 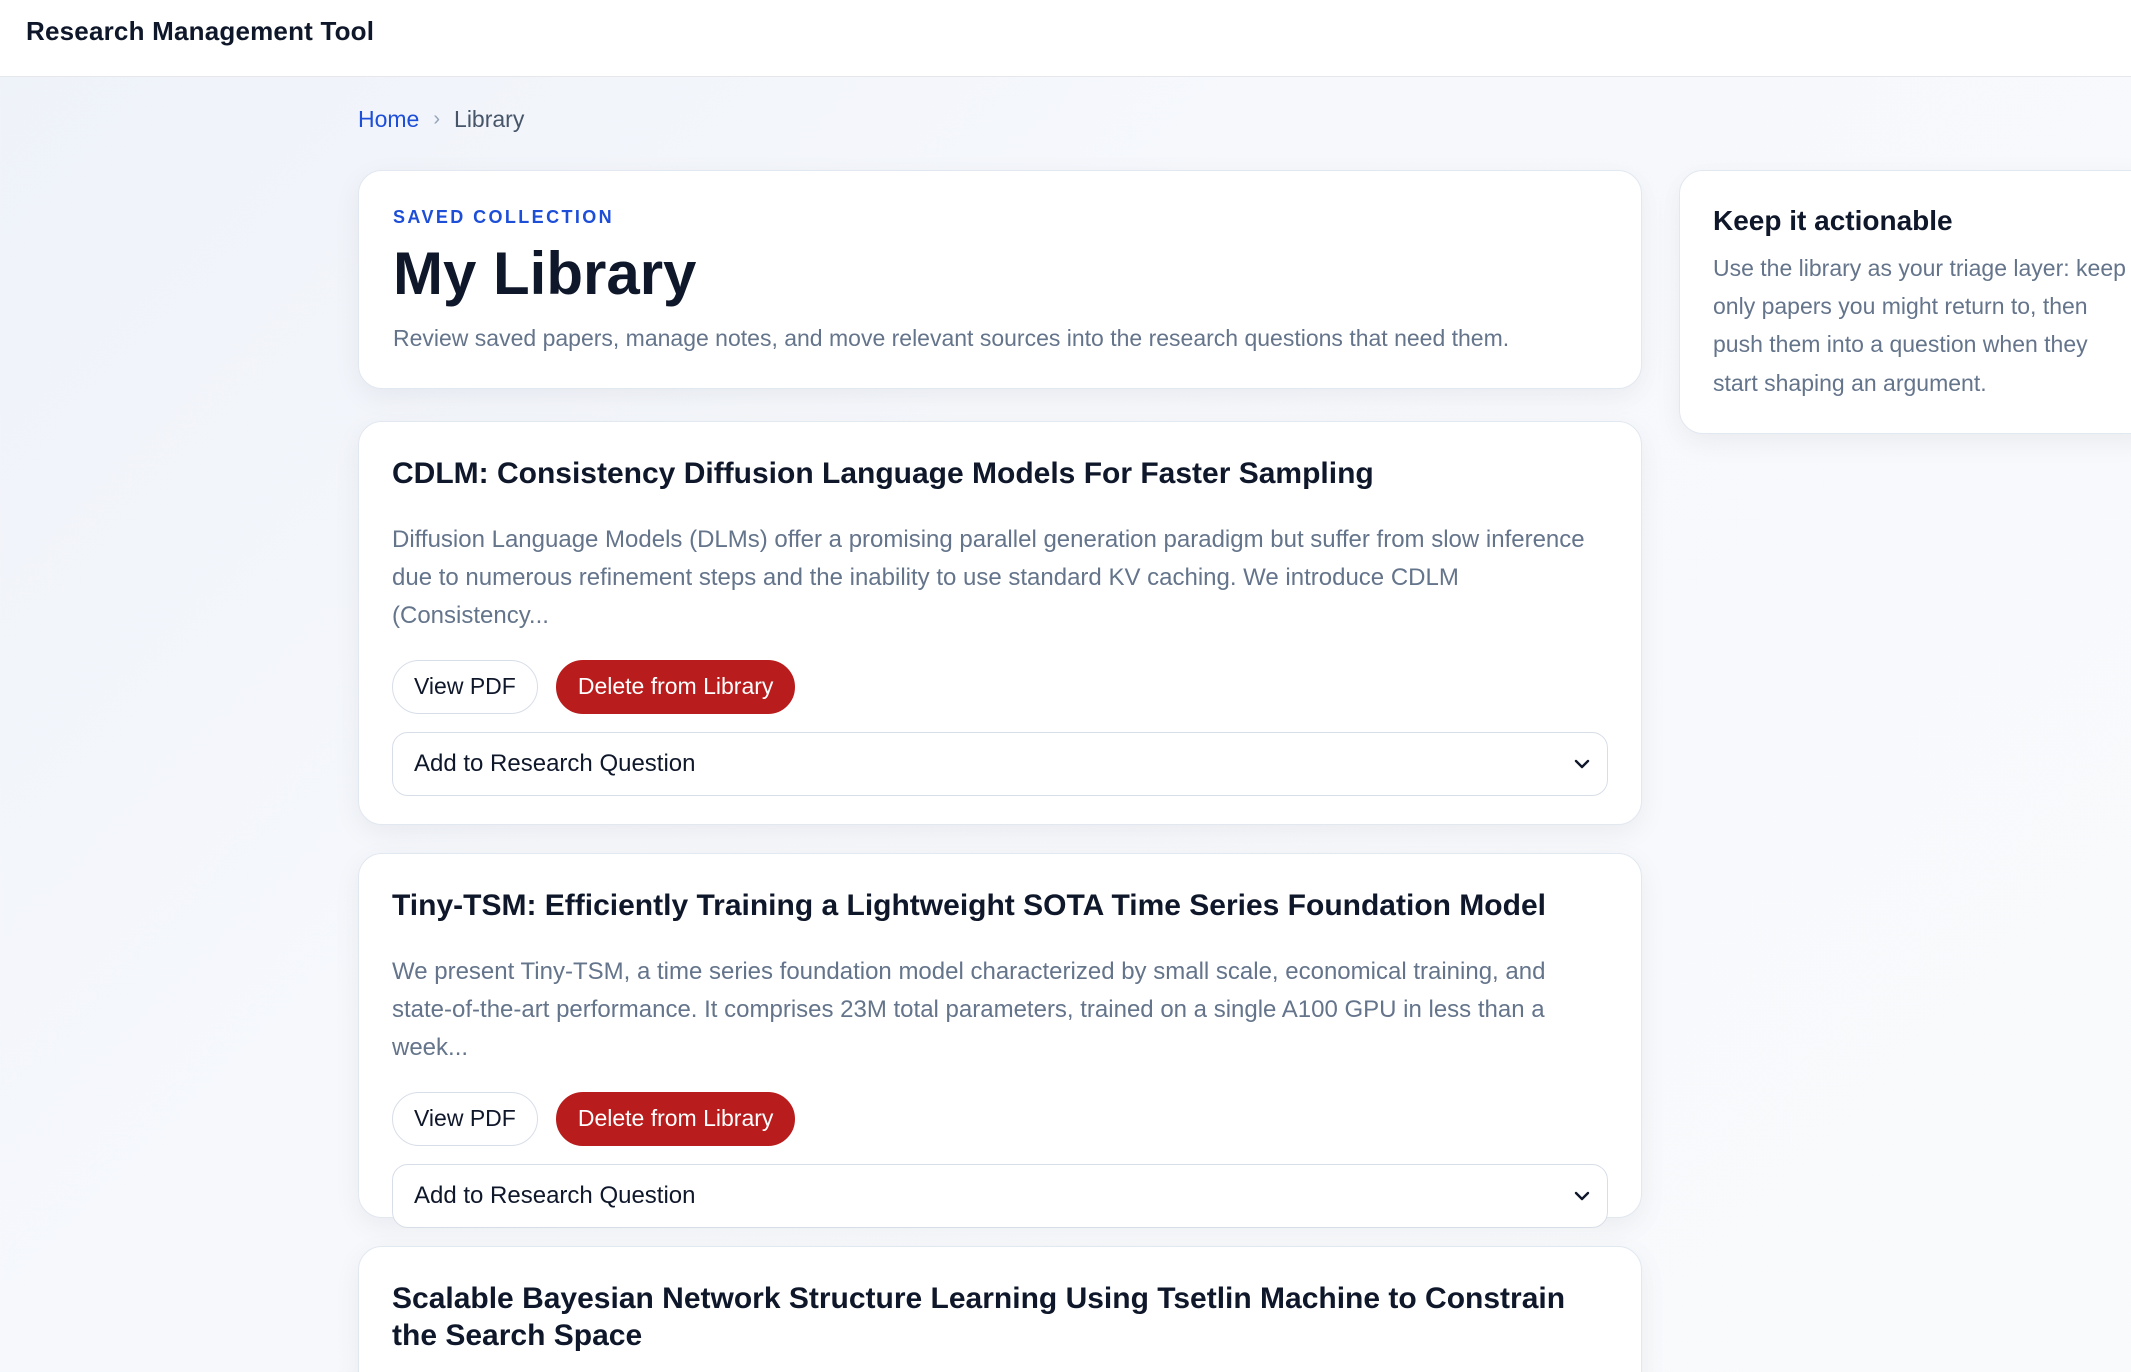 What do you see at coordinates (1065, 38) in the screenshot?
I see `top-bar: Research Management Tool` at bounding box center [1065, 38].